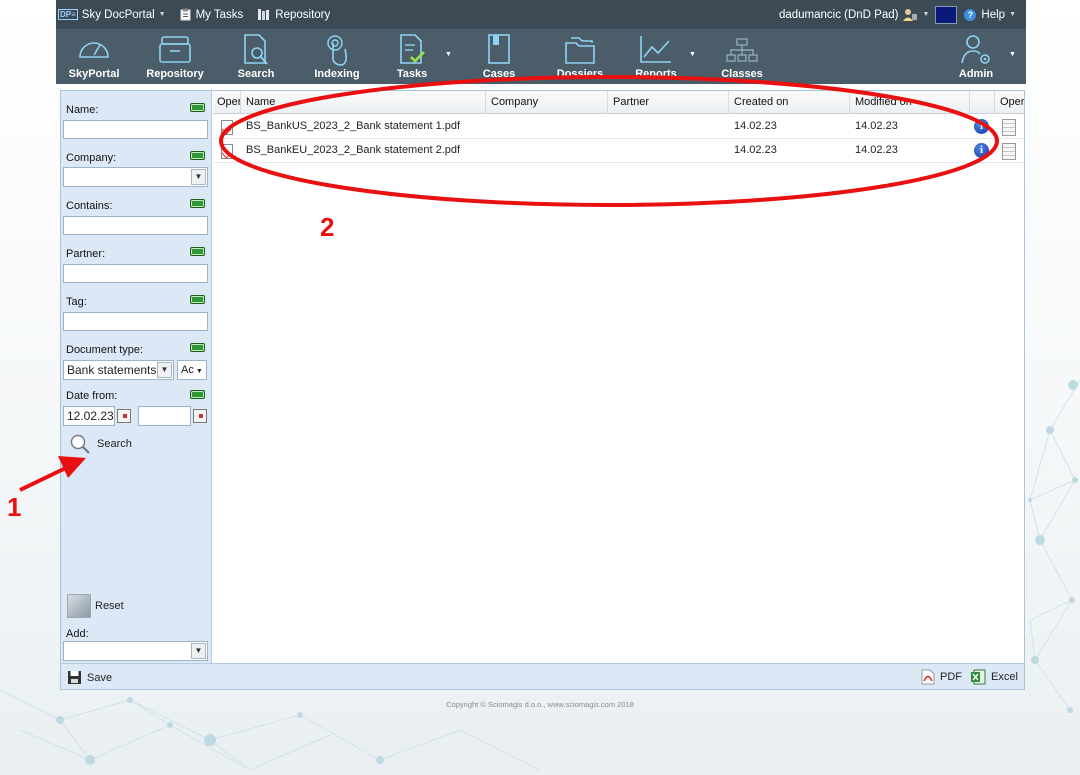 Image resolution: width=1080 pixels, height=775 pixels. I want to click on column-header-company: Company, so click(547, 102).